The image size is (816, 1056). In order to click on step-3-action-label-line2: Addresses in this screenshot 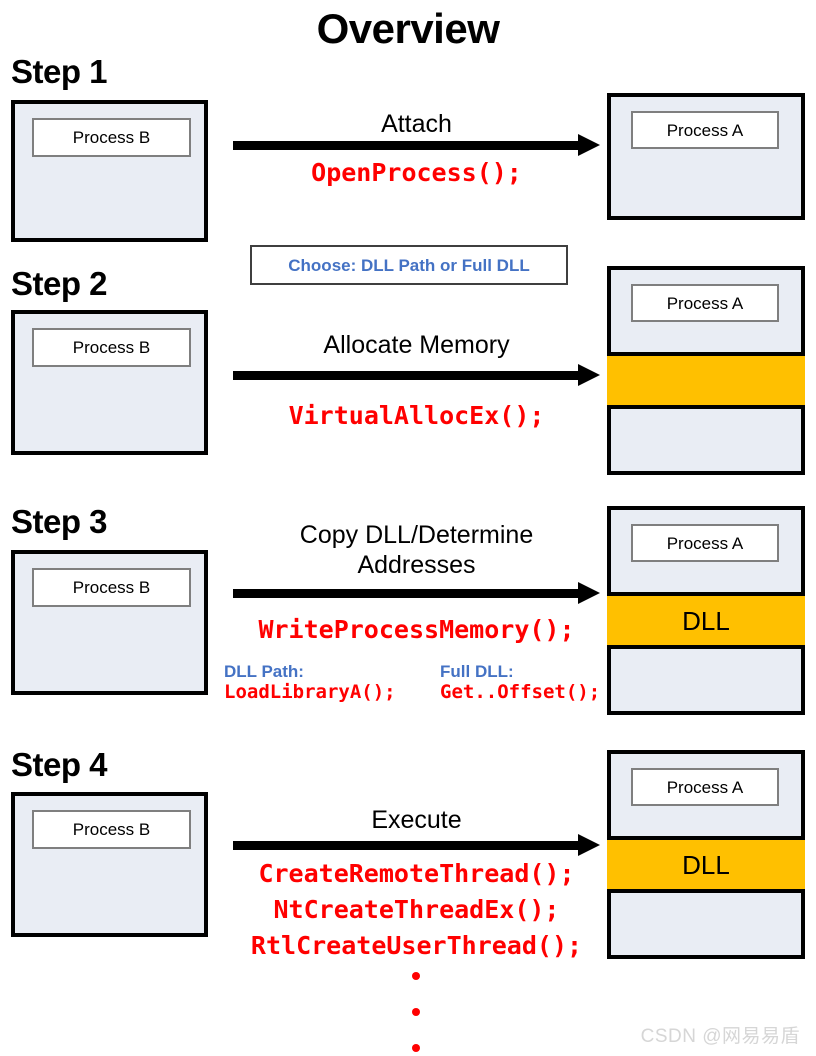, I will do `click(416, 565)`.